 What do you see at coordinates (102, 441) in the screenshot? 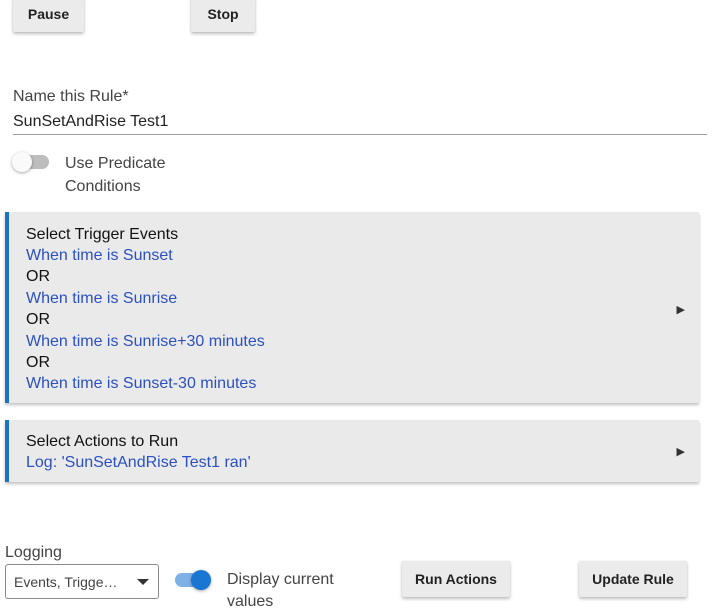
I see `actions-title: Select Actions to Run` at bounding box center [102, 441].